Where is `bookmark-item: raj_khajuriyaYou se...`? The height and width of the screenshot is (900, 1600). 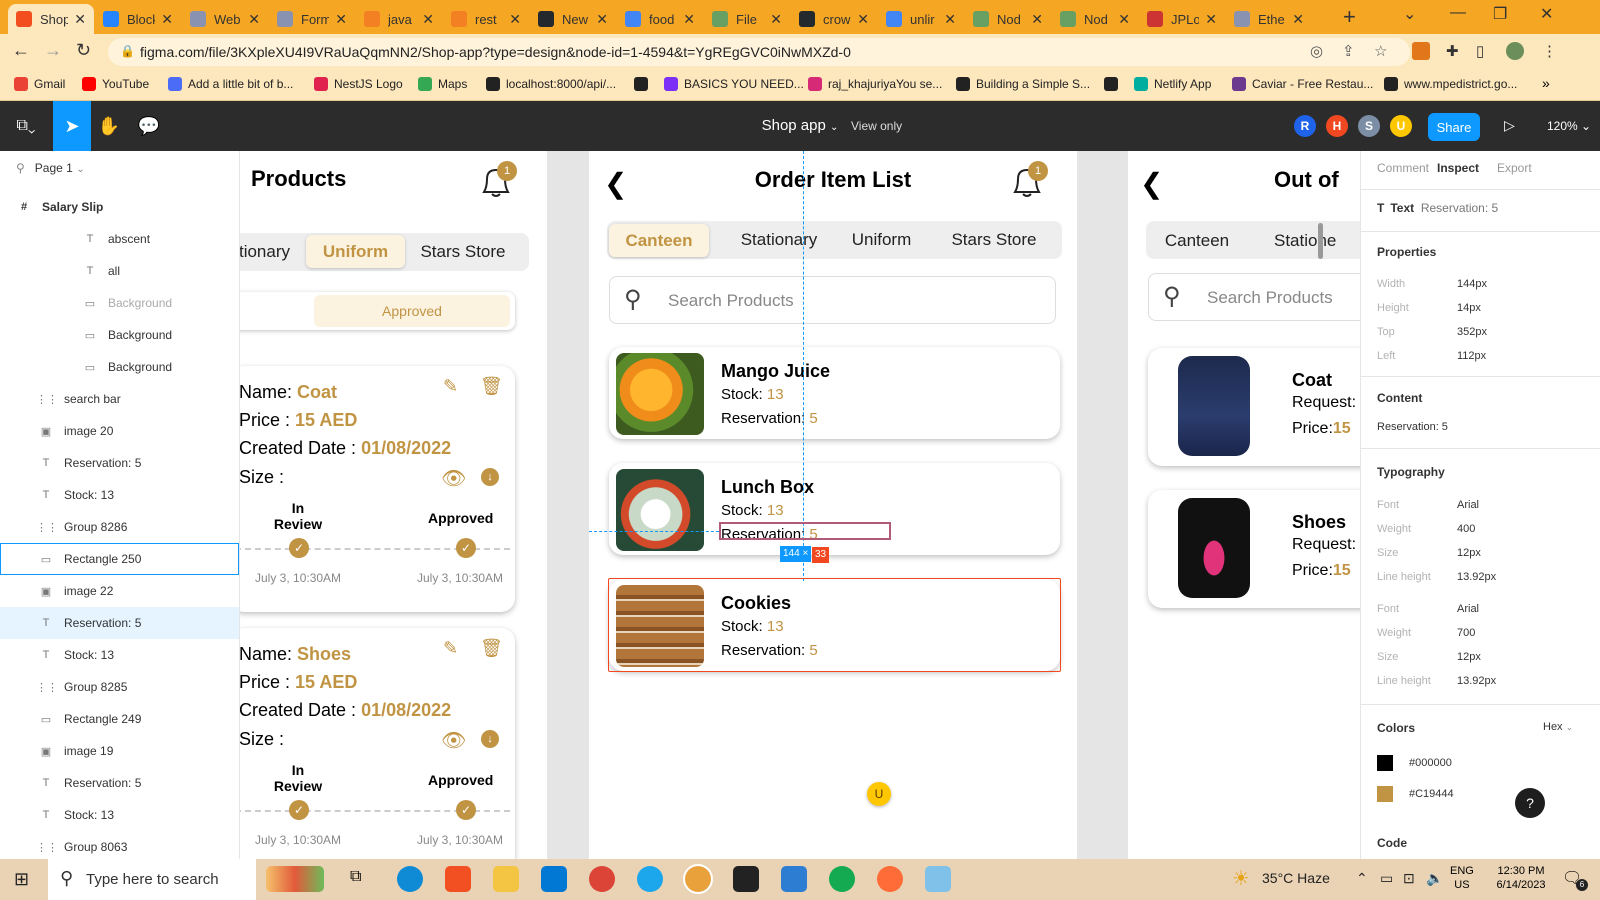 bookmark-item: raj_khajuriyaYou se... is located at coordinates (875, 84).